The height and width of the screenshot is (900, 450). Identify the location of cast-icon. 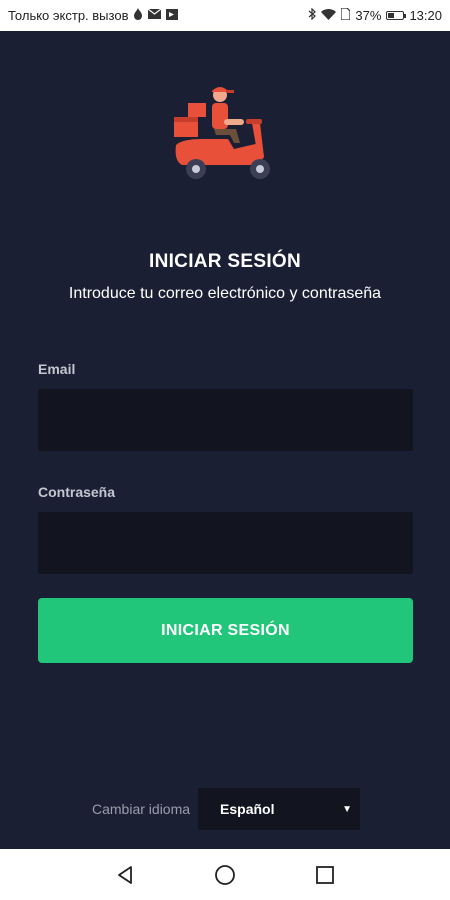
(172, 15).